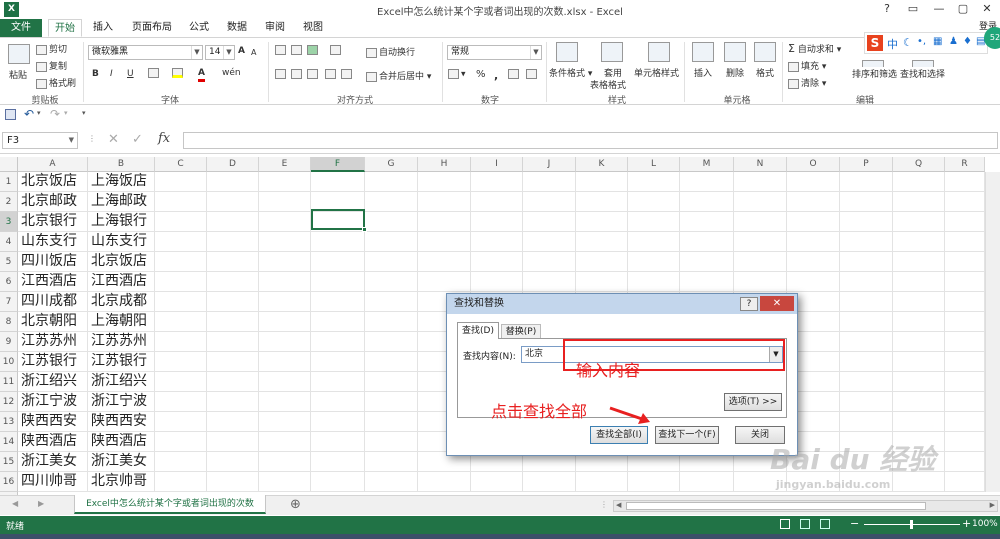  I want to click on bold-button: B, so click(95, 74).